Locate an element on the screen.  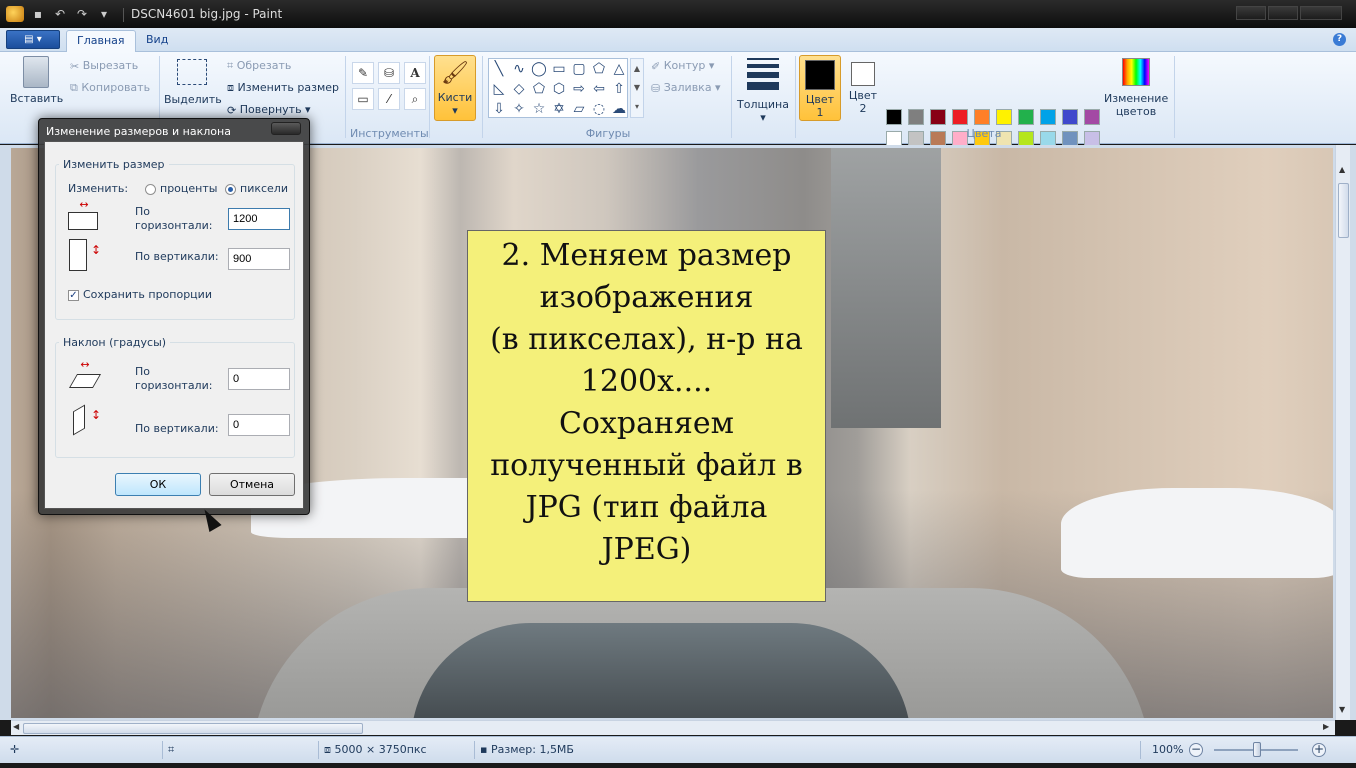
horizontal-label: По горизонтали: is located at coordinates (174, 218).